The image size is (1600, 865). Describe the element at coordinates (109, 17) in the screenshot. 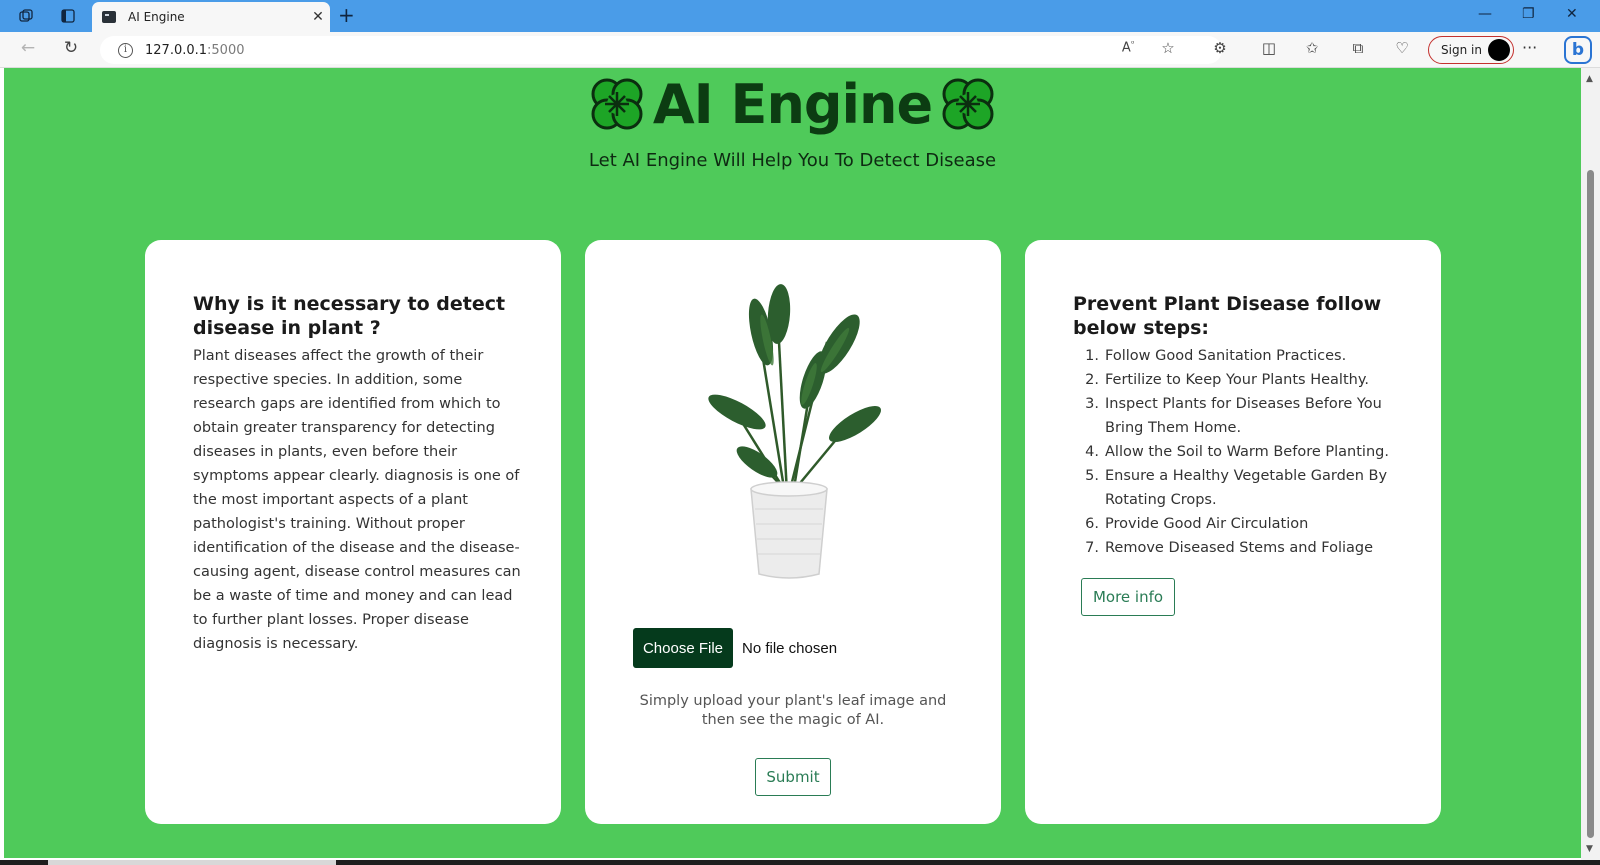

I see `terminal-icon` at that location.